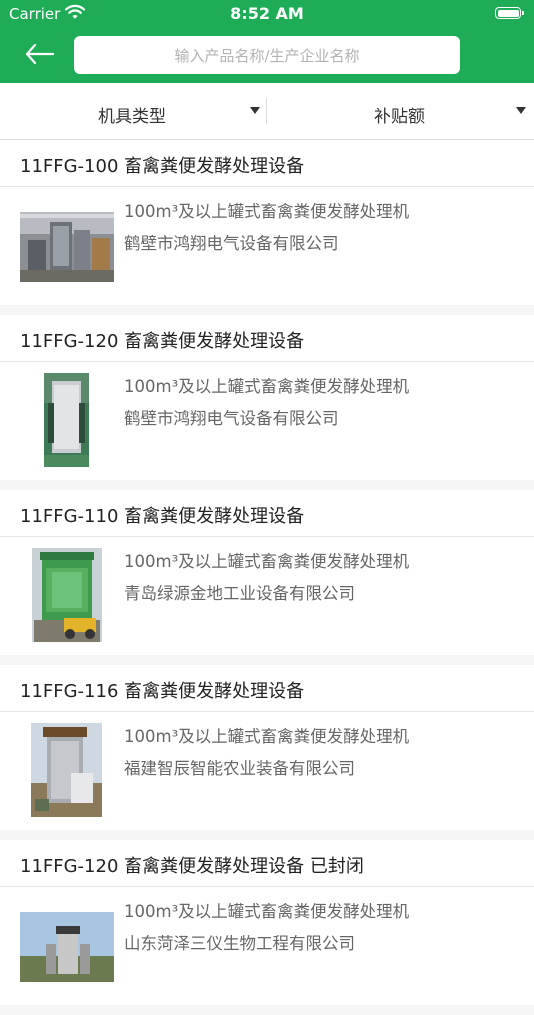  Describe the element at coordinates (132, 117) in the screenshot. I see `machine-type-label: 机具类型` at that location.